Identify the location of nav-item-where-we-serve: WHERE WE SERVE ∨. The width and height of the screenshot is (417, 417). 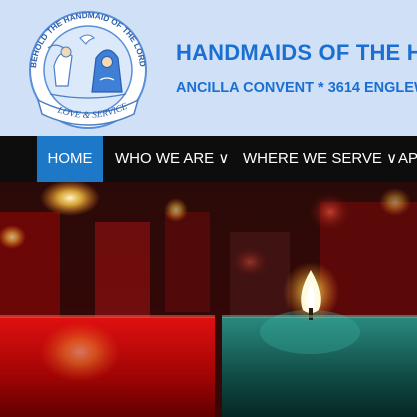
(320, 159).